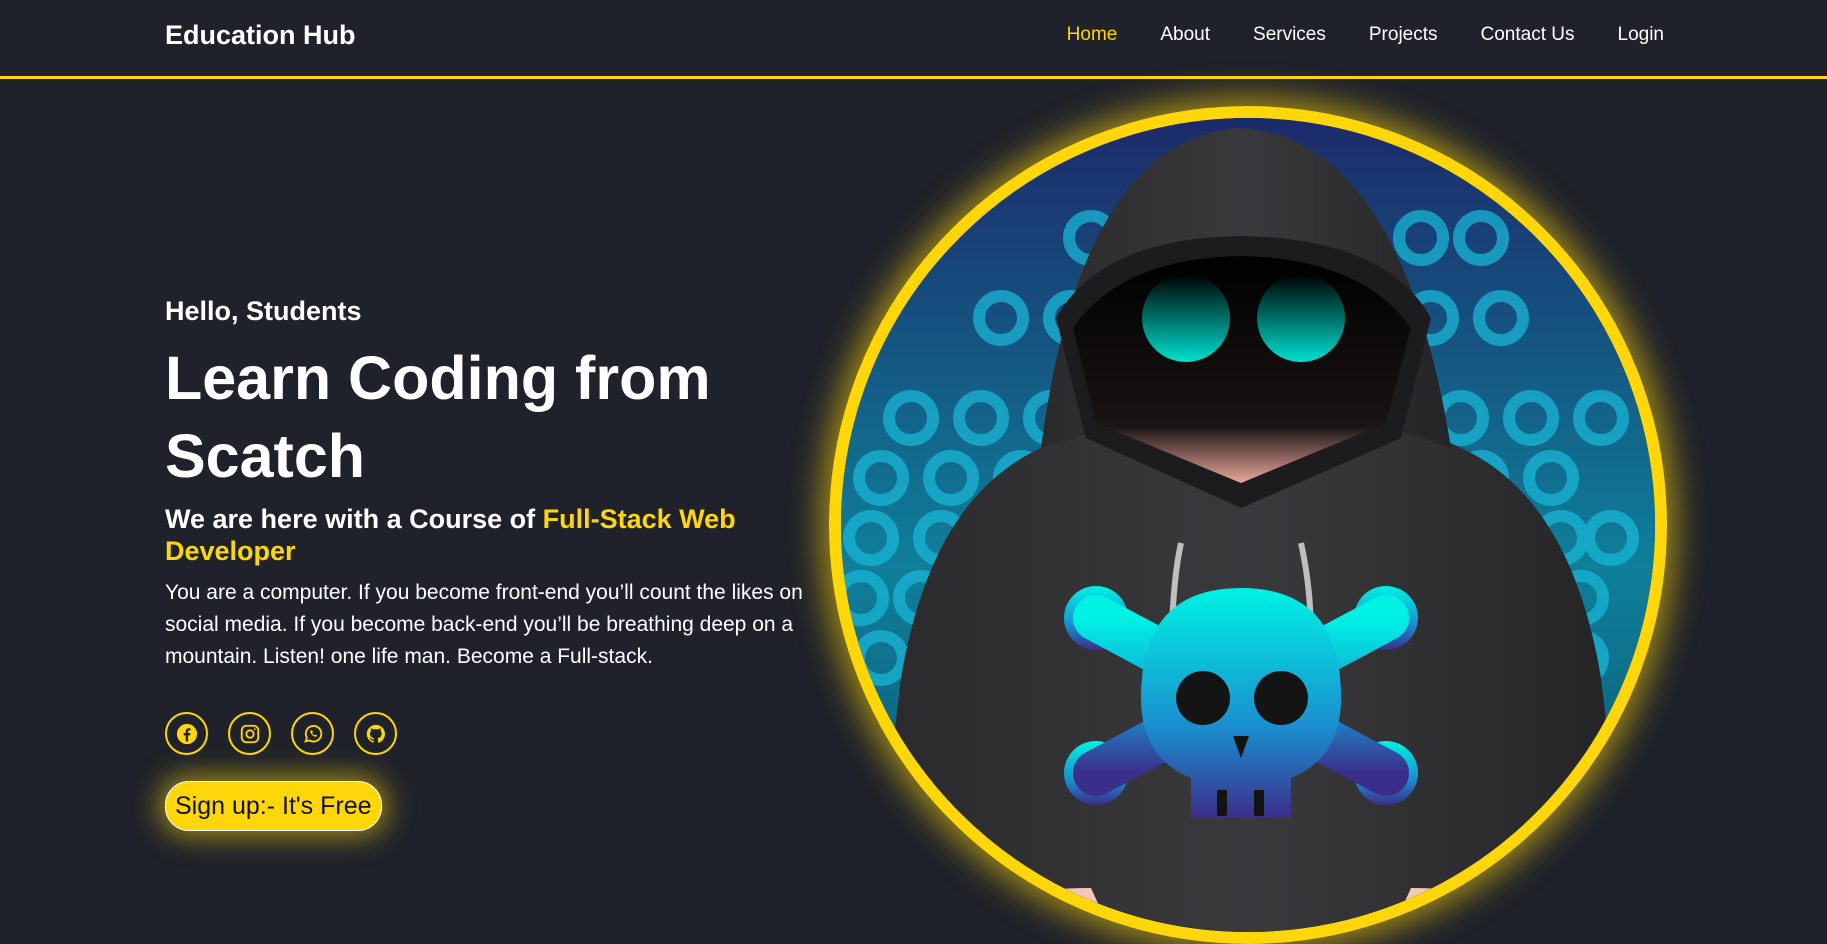  I want to click on instagram-icon, so click(249, 733).